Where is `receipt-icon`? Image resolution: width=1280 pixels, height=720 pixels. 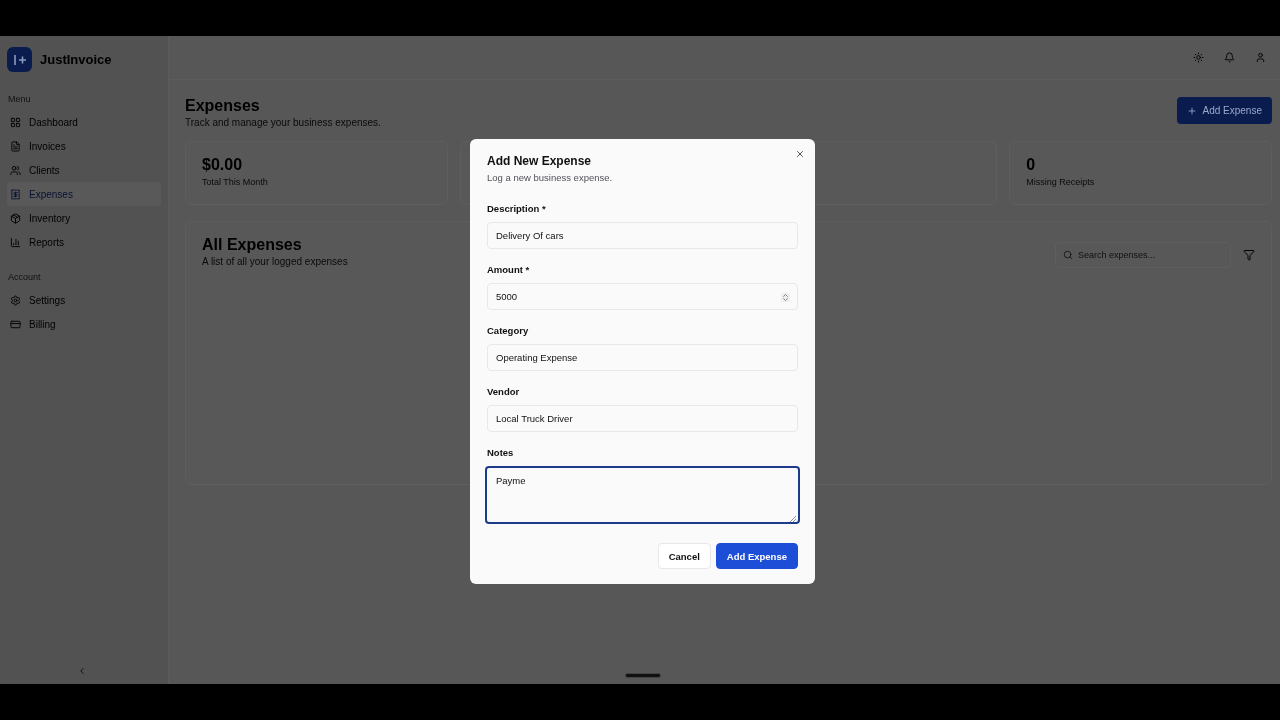 receipt-icon is located at coordinates (15, 194).